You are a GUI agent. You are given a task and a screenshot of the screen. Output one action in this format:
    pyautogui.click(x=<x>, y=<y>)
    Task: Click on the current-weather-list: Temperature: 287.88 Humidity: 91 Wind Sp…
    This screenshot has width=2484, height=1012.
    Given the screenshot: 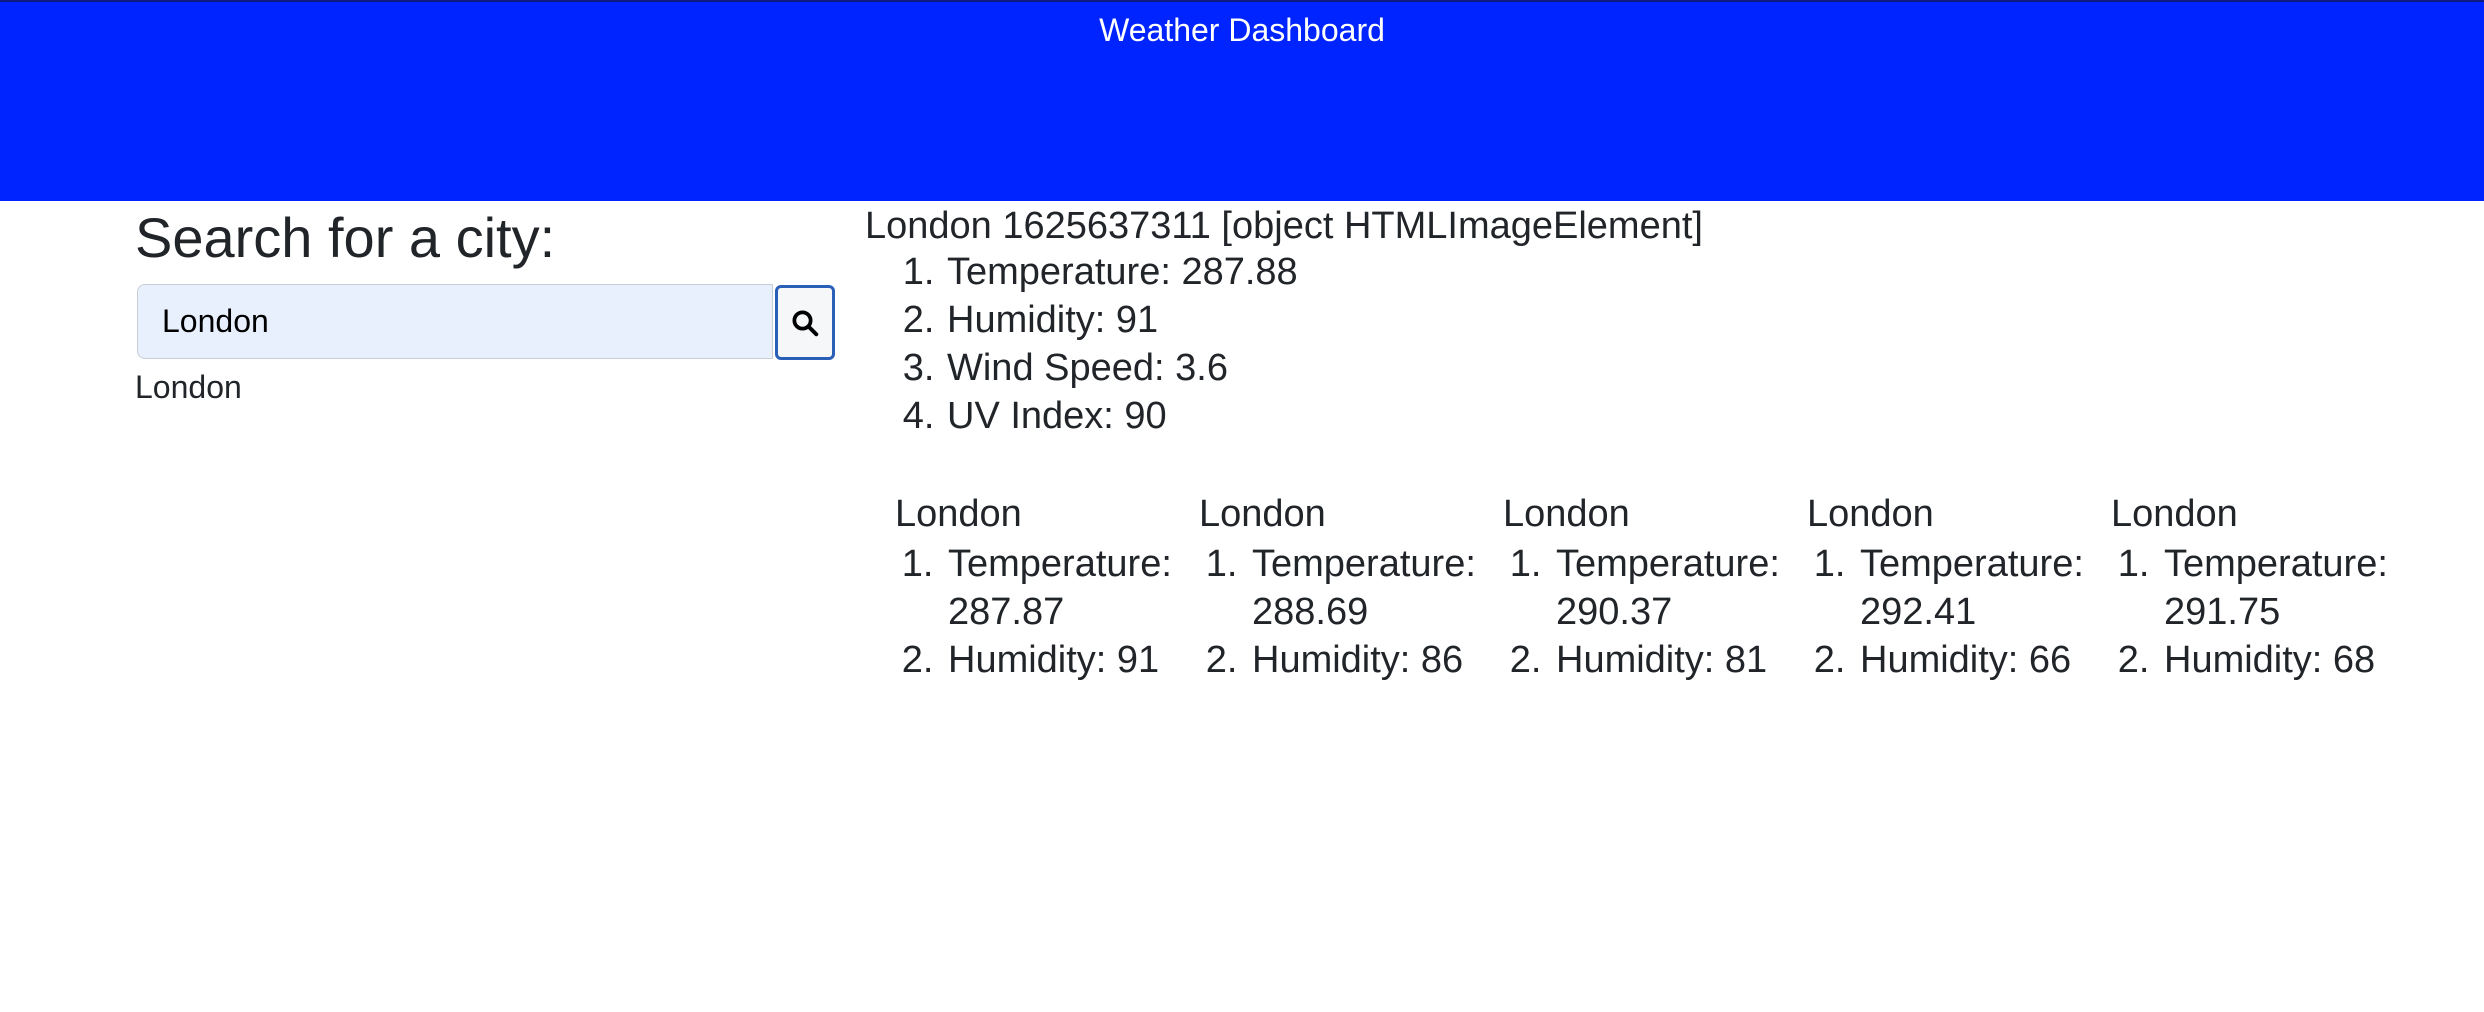 What is the action you would take?
    pyautogui.click(x=1098, y=344)
    